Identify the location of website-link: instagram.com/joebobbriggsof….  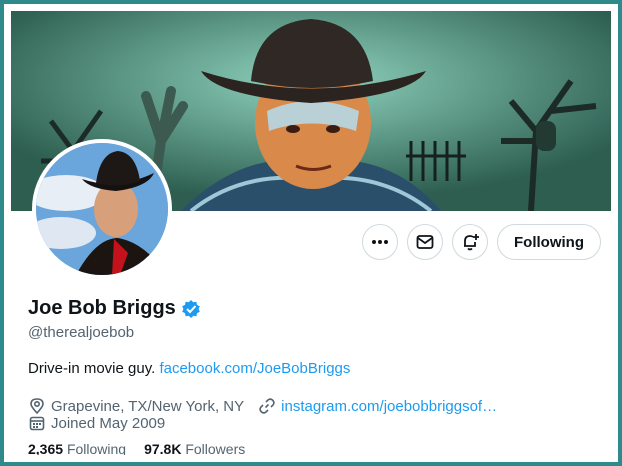
(389, 406).